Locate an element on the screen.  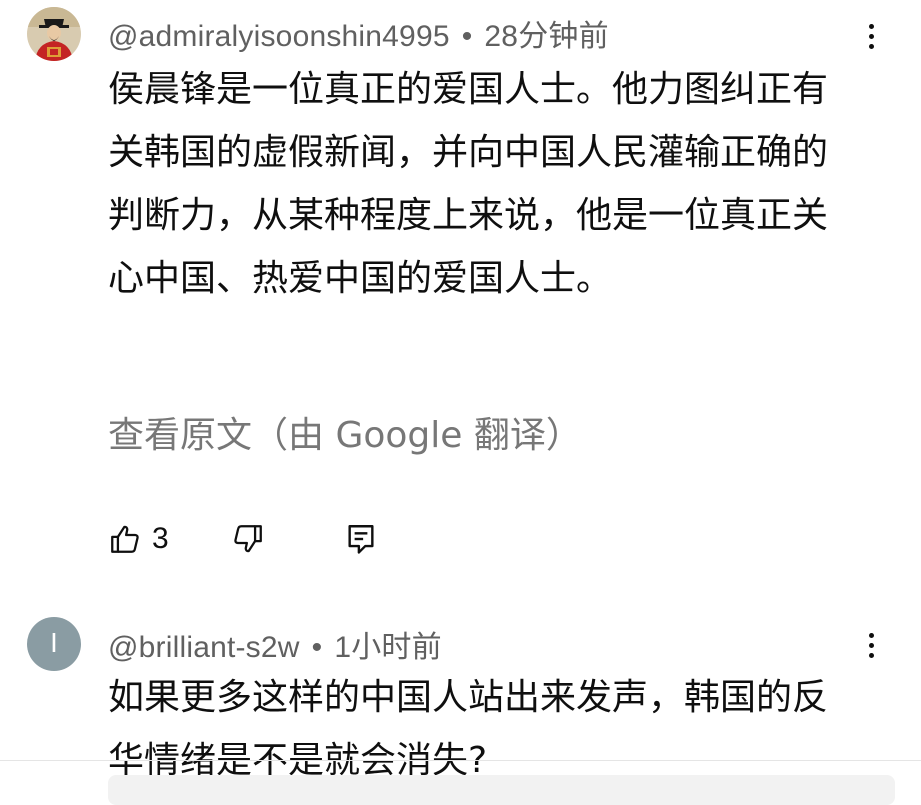
reply-button is located at coordinates (361, 539).